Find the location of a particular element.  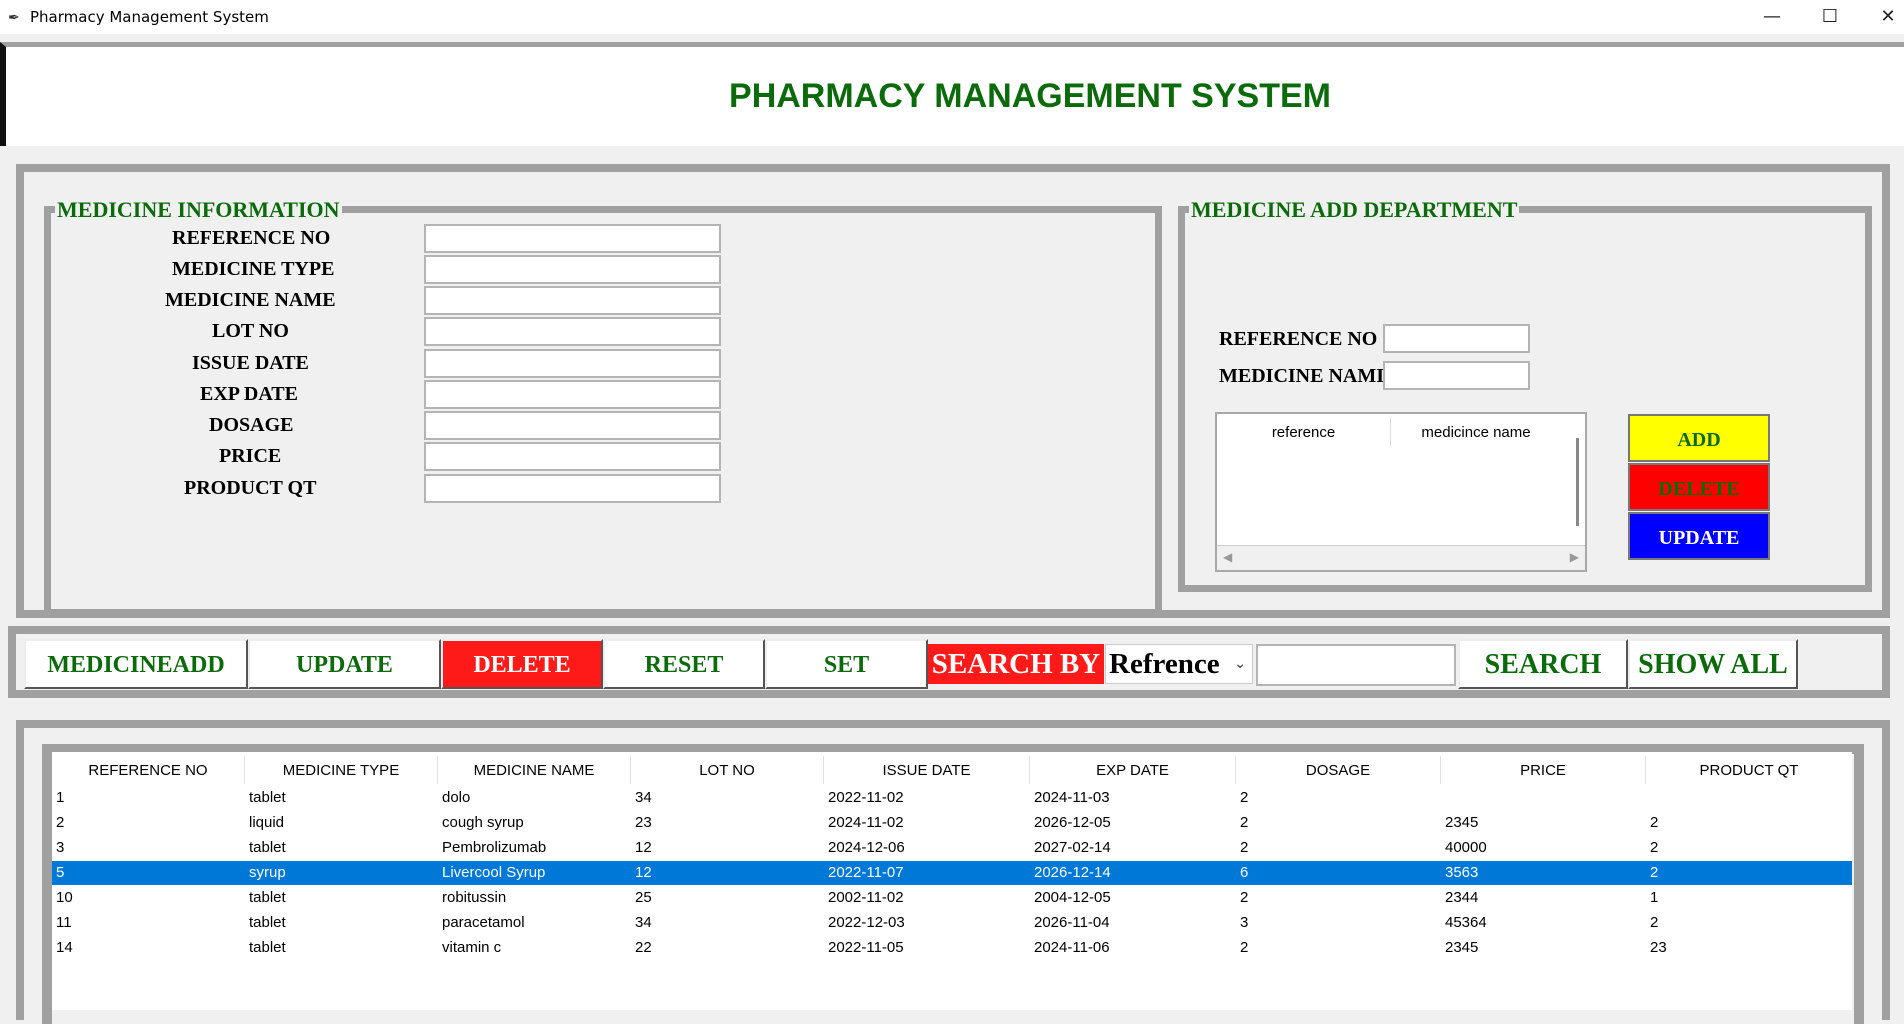

update-side-button: UPDATE is located at coordinates (1699, 536).